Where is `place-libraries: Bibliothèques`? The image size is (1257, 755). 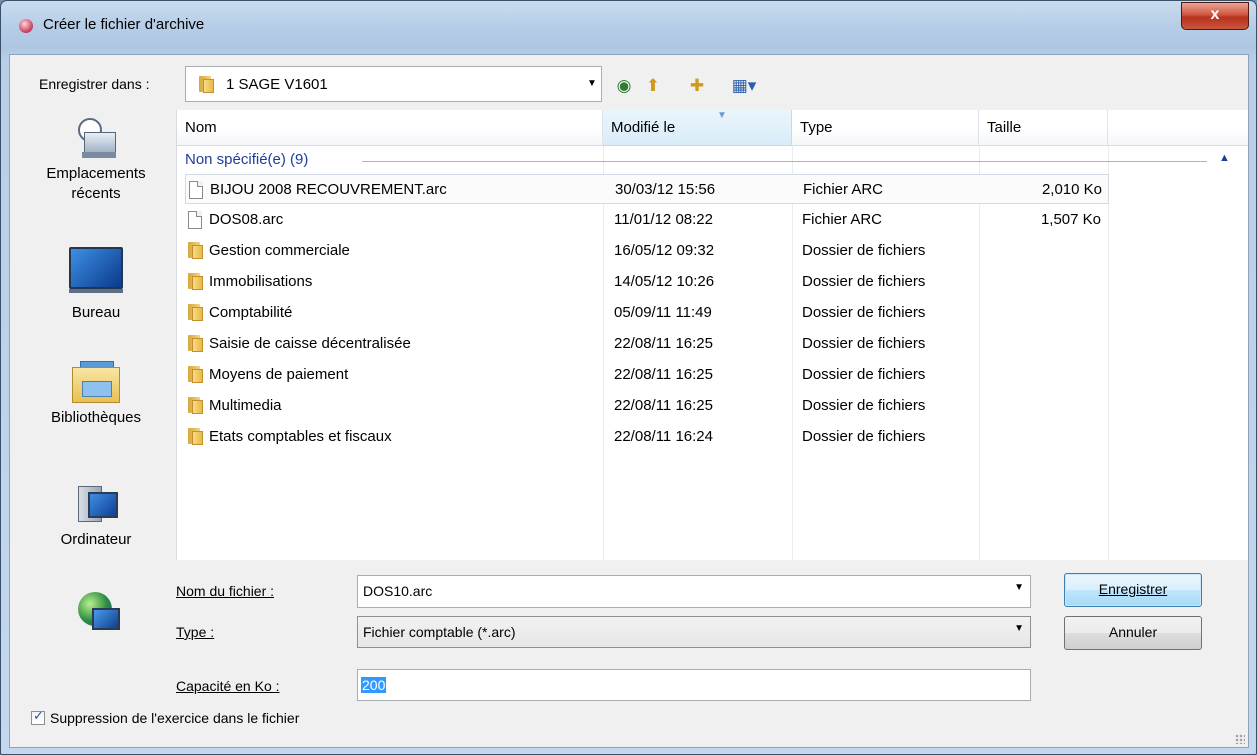
place-libraries: Bibliothèques is located at coordinates (96, 394).